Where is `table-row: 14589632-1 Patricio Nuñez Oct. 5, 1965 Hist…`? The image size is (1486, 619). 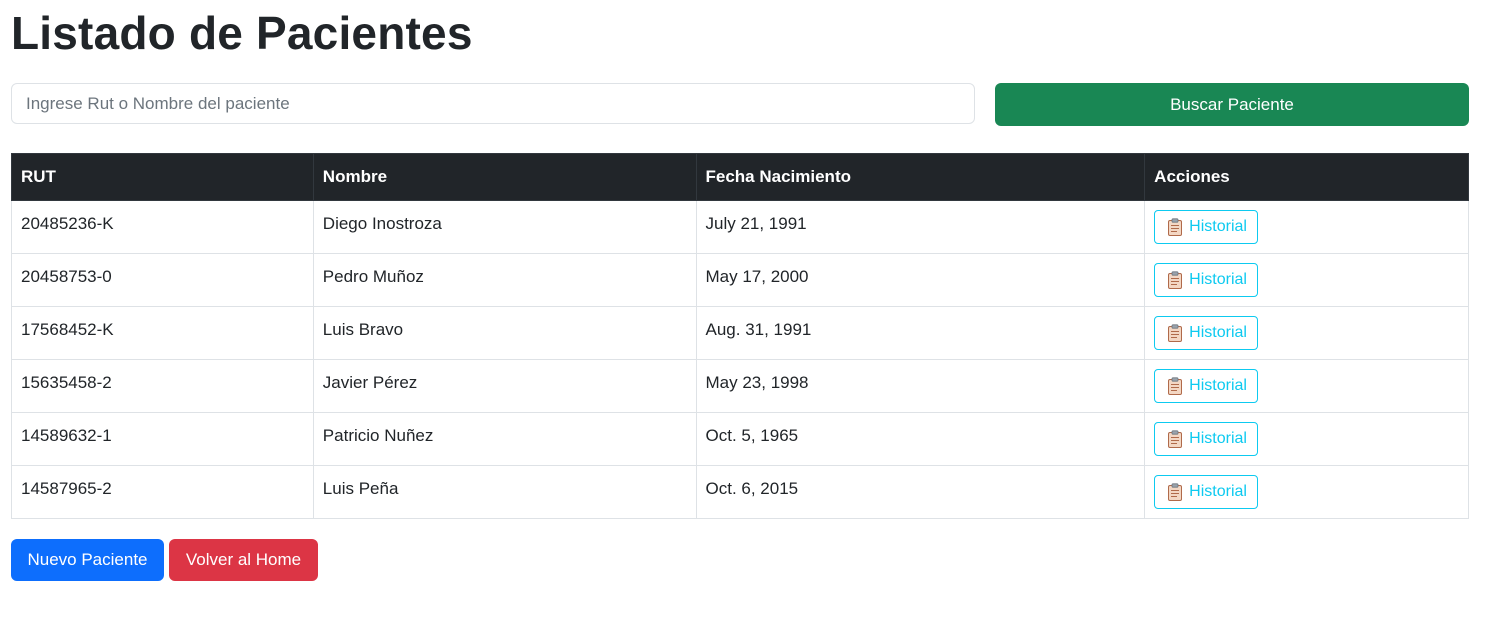
table-row: 14589632-1 Patricio Nuñez Oct. 5, 1965 Hist… is located at coordinates (740, 439).